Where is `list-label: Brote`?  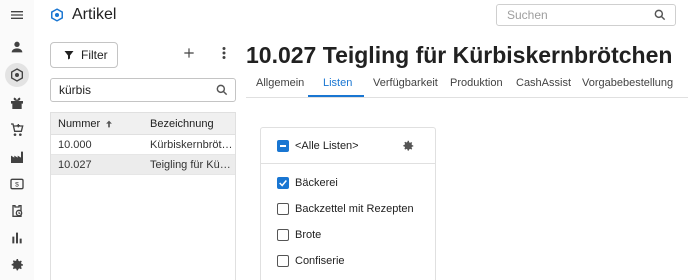
list-label: Brote is located at coordinates (308, 235).